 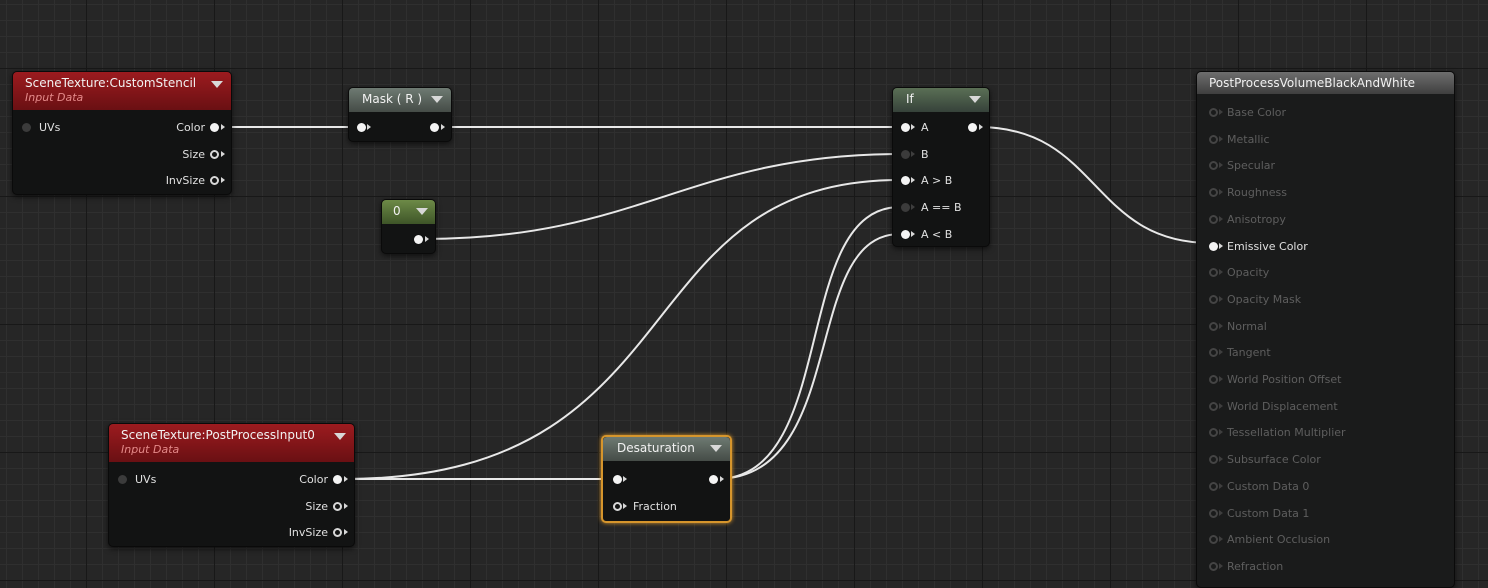 What do you see at coordinates (1213, 540) in the screenshot?
I see `input-pin-ambient-occlusion` at bounding box center [1213, 540].